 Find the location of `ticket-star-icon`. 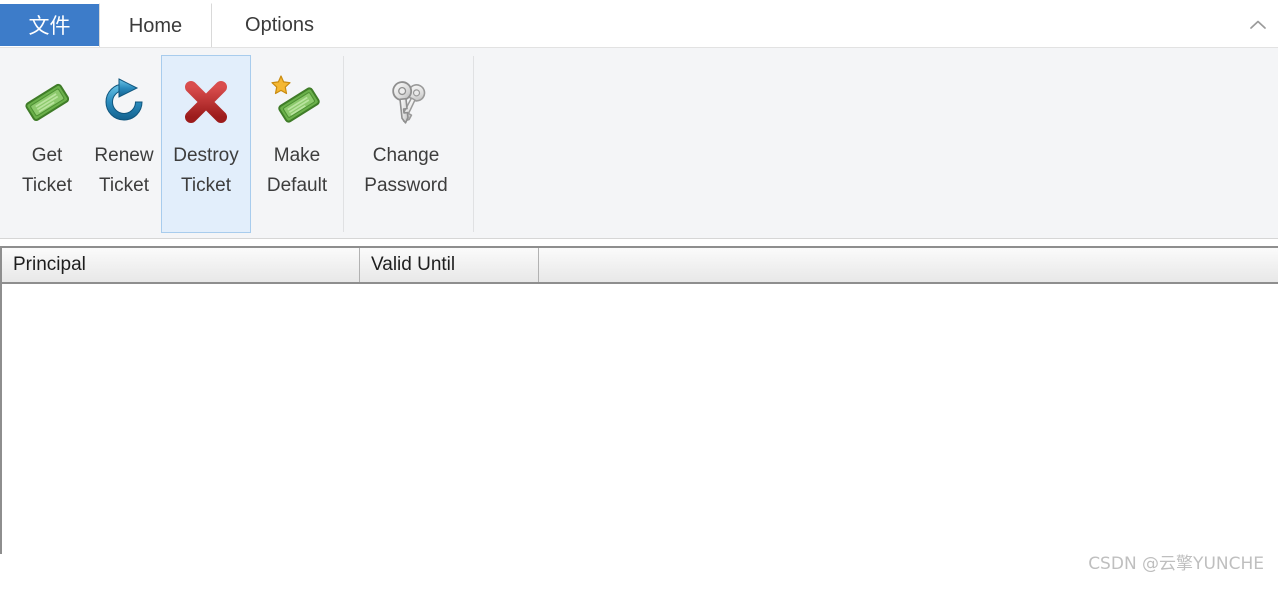

ticket-star-icon is located at coordinates (297, 102).